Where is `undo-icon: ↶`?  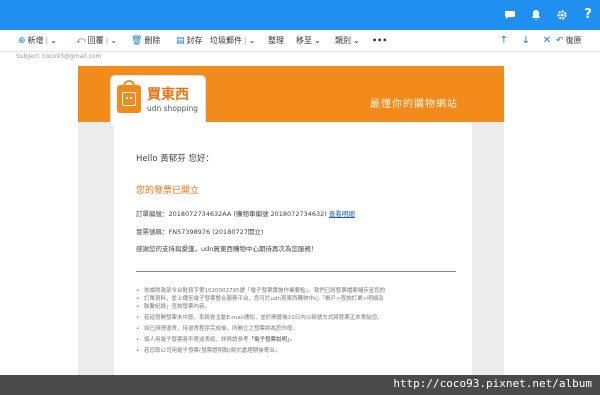
undo-icon: ↶ is located at coordinates (560, 41).